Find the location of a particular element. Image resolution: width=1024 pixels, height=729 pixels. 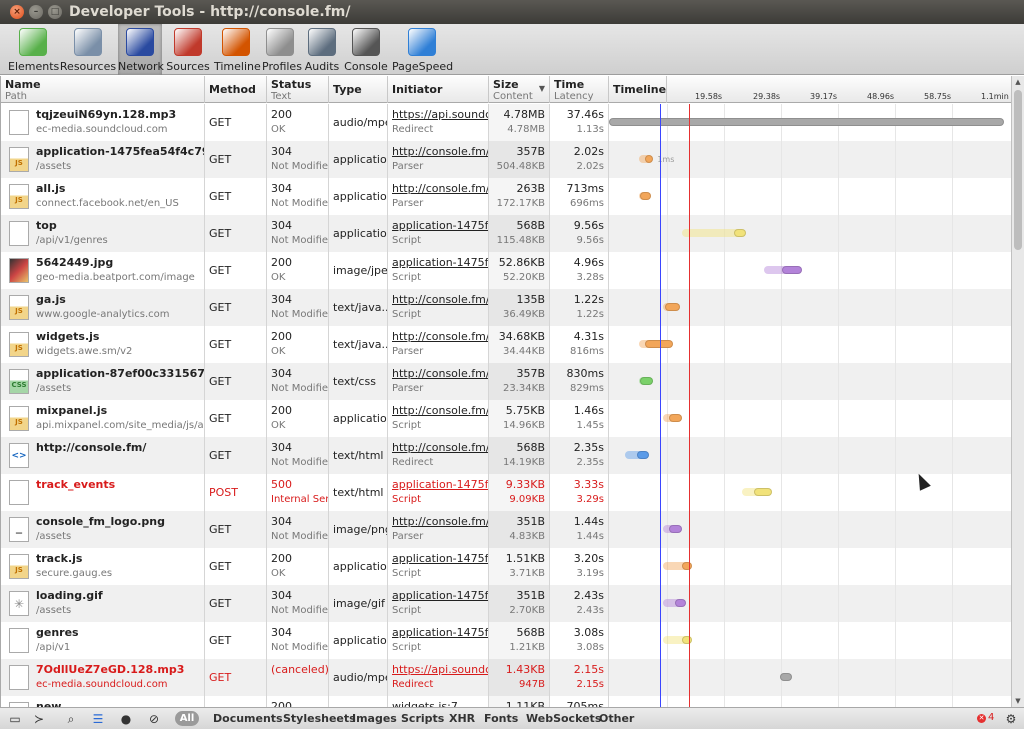

filter-all: All is located at coordinates (187, 718).